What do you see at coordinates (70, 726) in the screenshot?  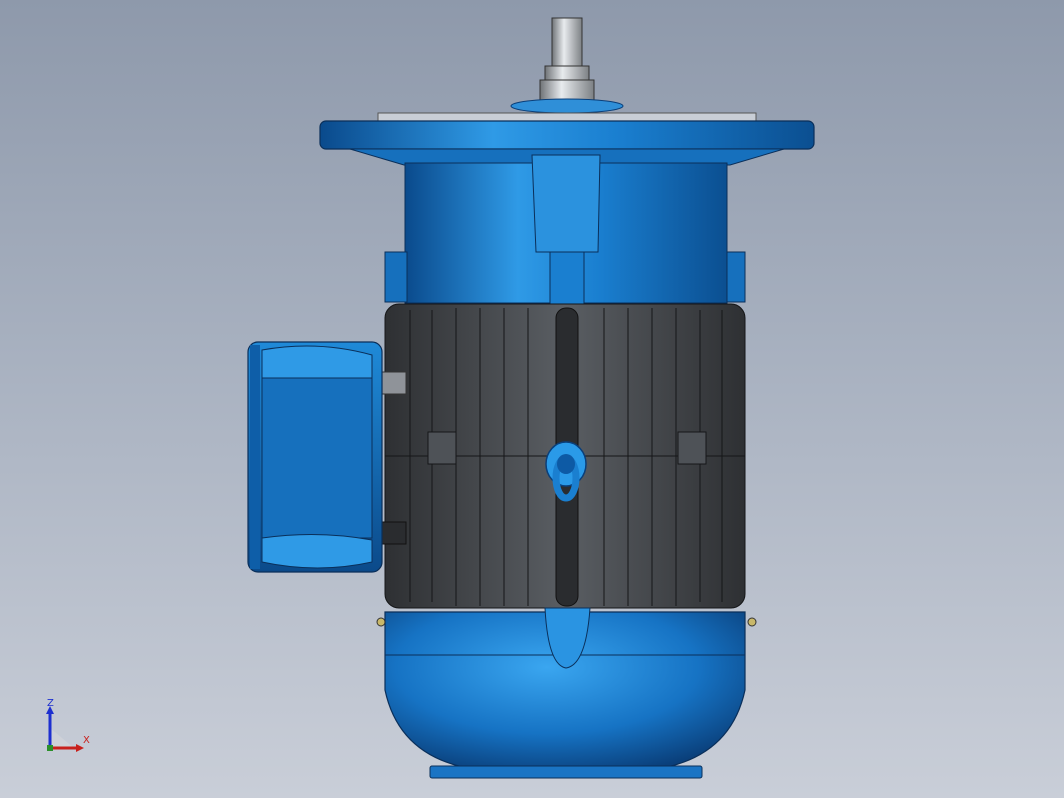 I see `orientation-triad: Z X` at bounding box center [70, 726].